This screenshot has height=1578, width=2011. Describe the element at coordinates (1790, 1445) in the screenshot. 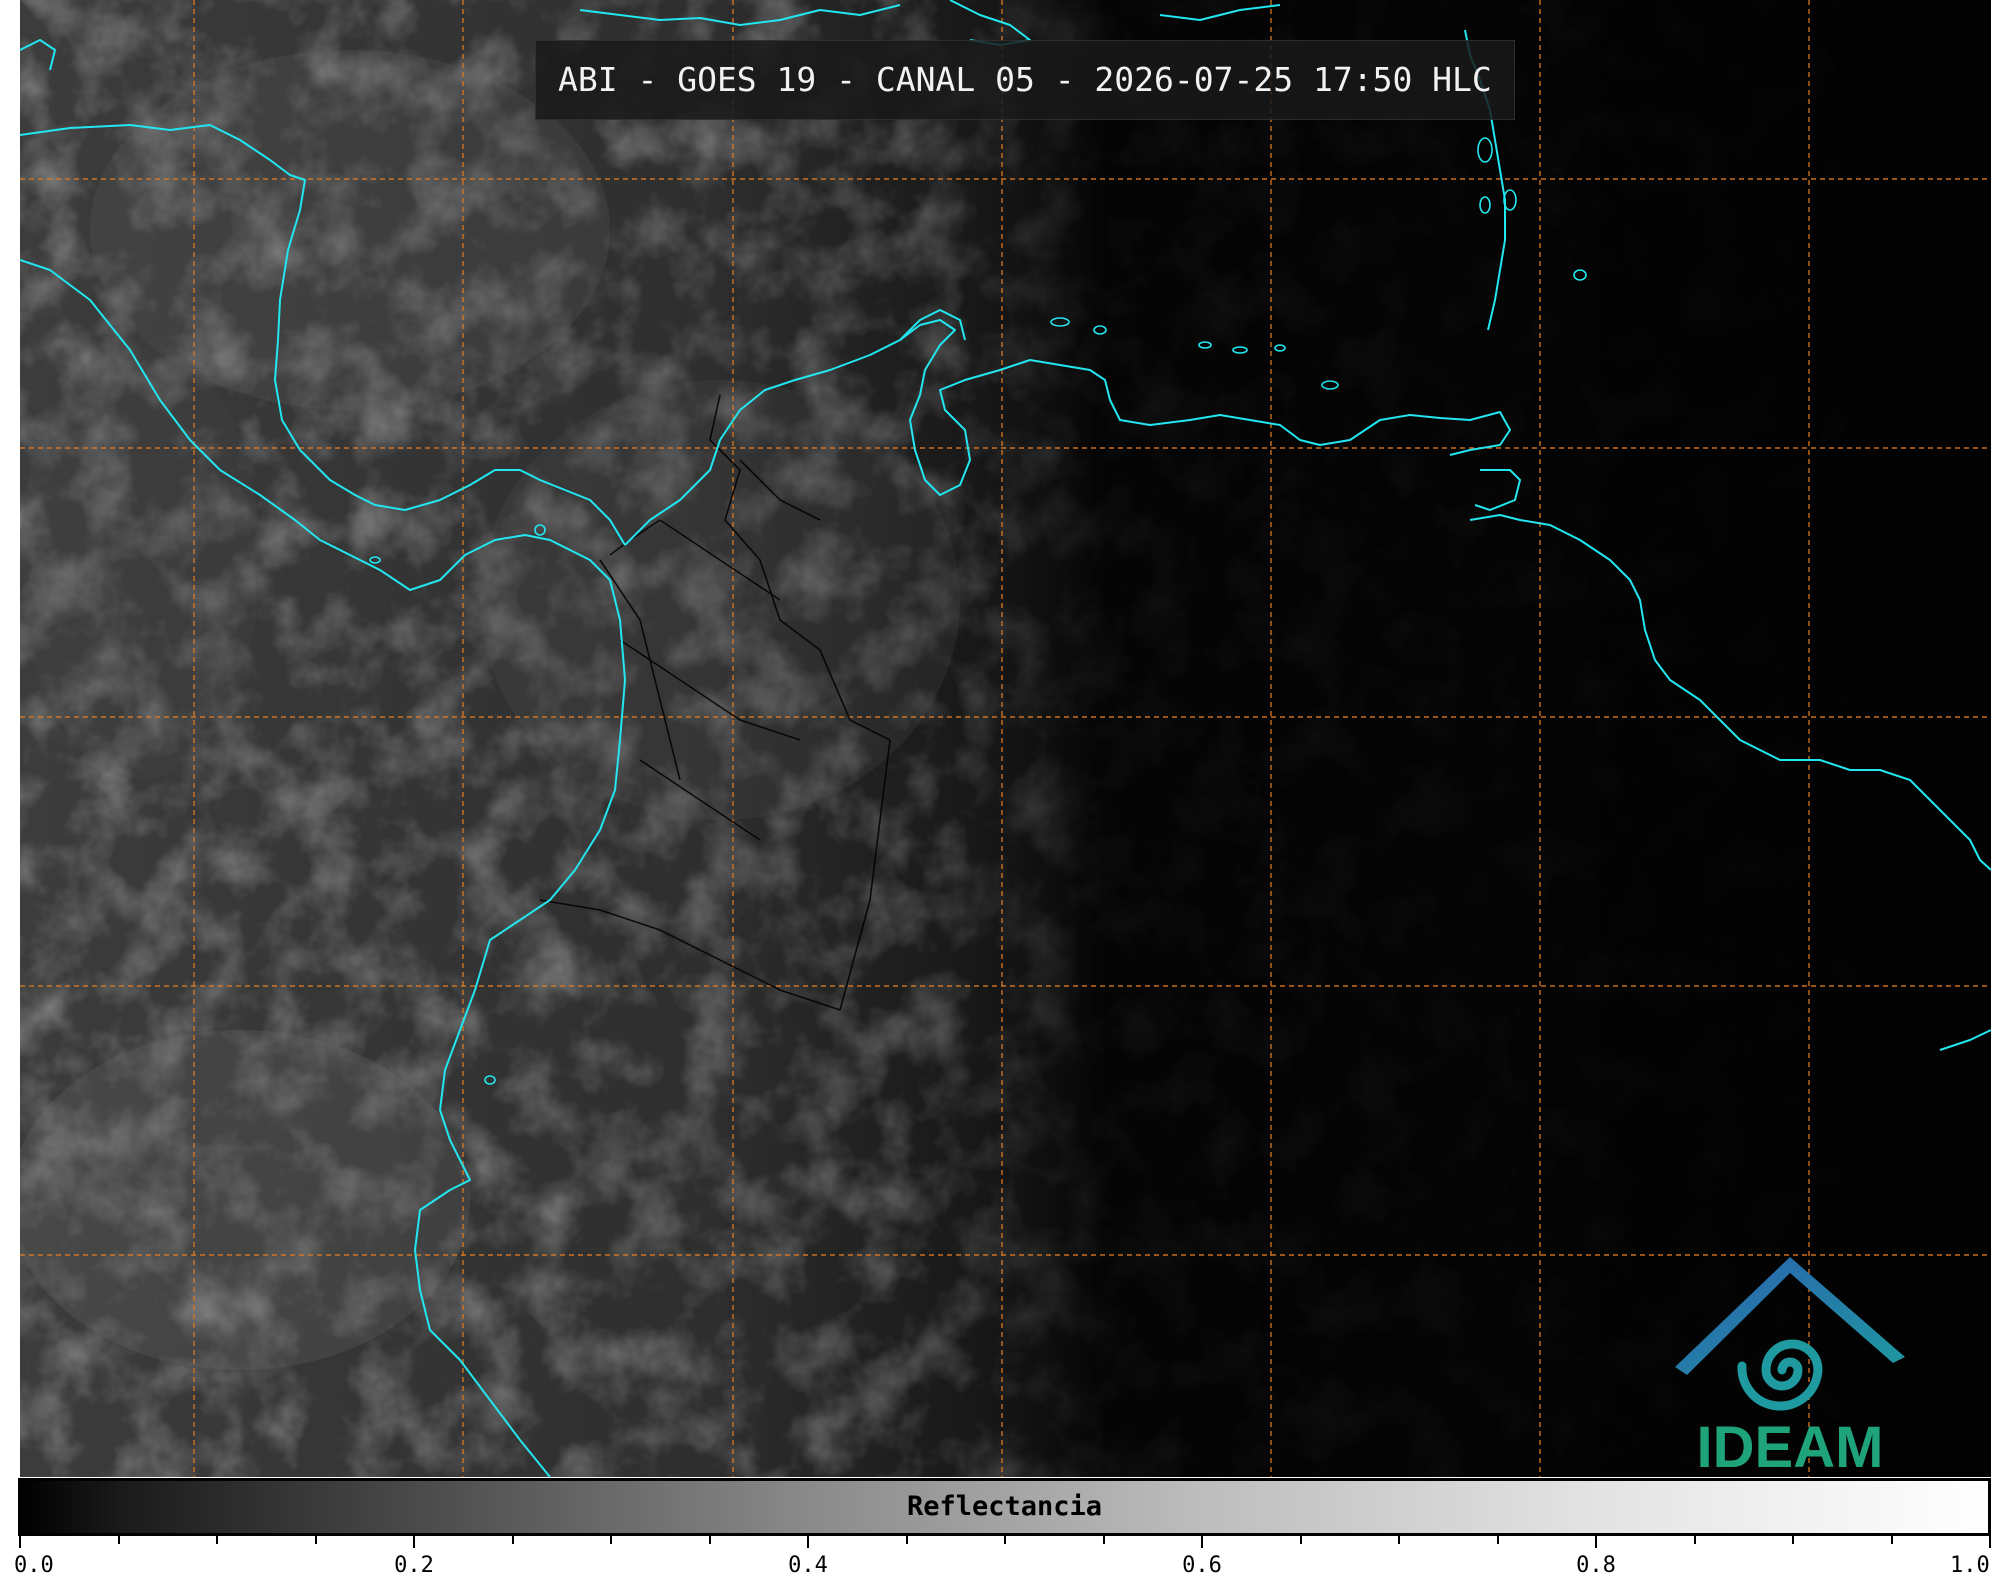

I see `logo-text: IDEAM` at that location.